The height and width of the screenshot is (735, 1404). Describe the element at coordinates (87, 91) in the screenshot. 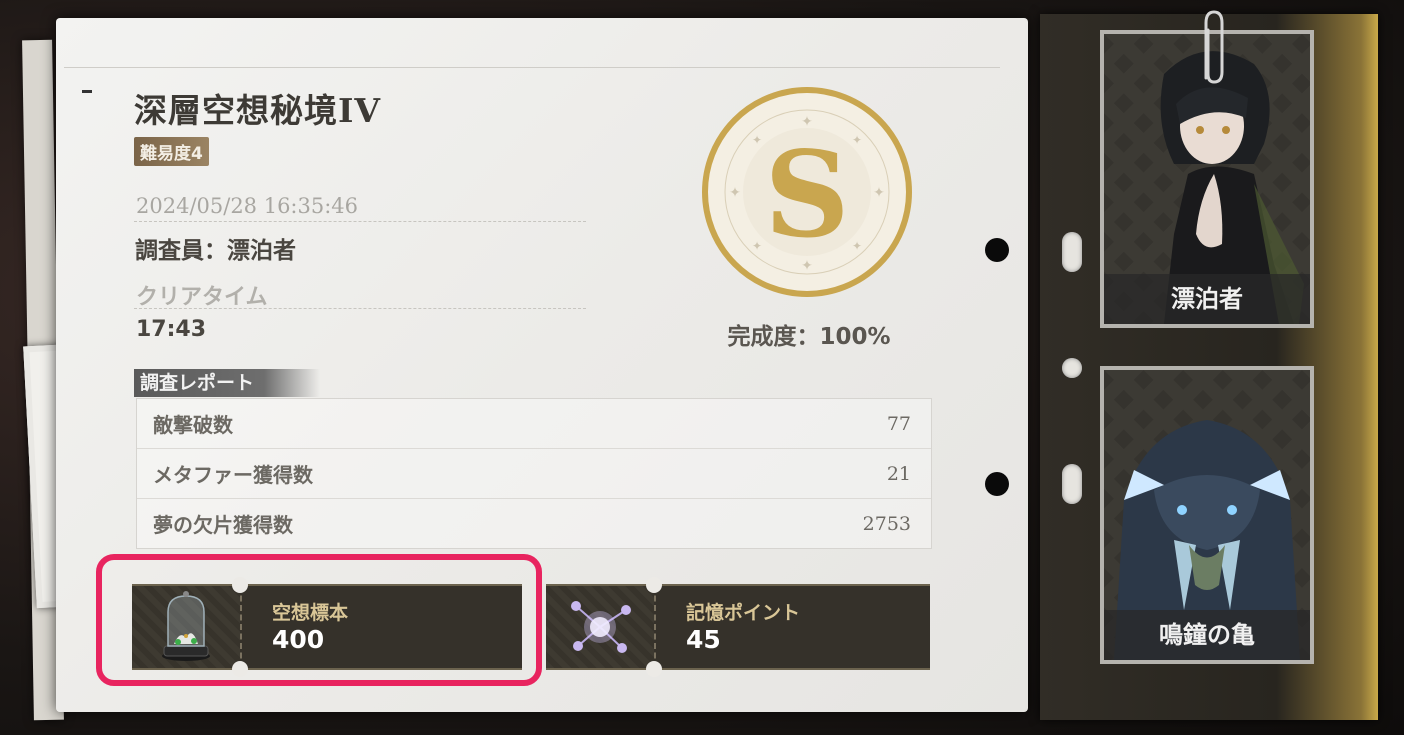

I see `collapse-dash` at that location.